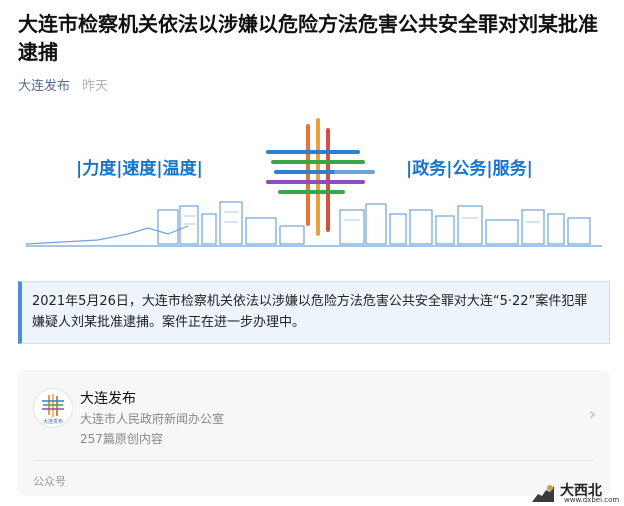  I want to click on avatar-label: 大连发布, so click(53, 421).